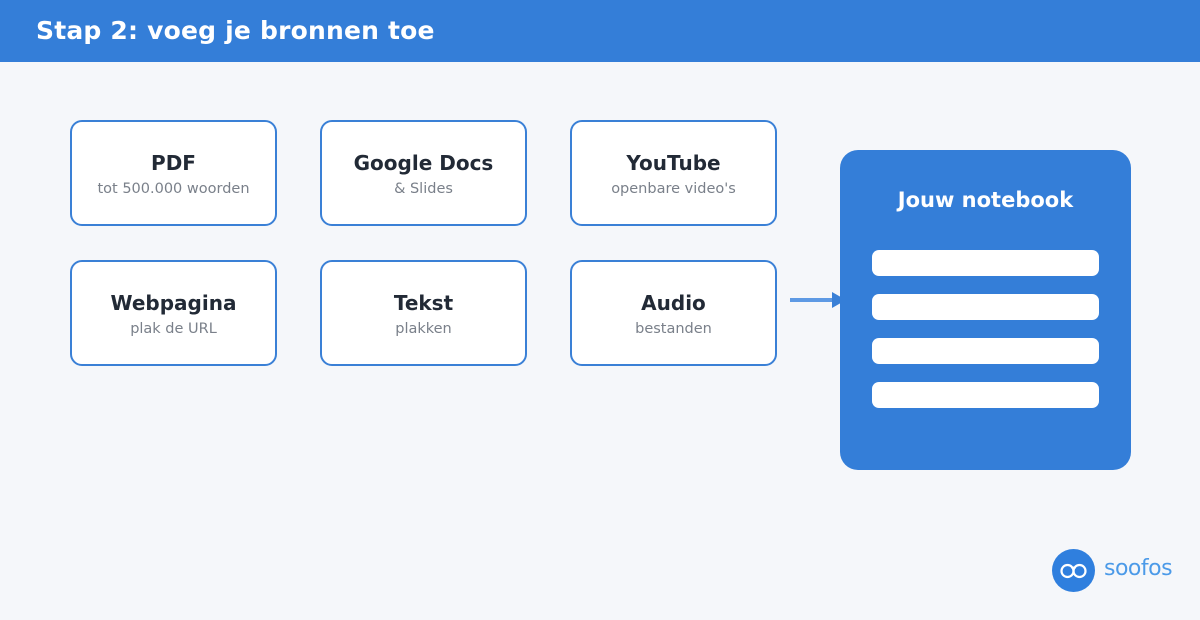  I want to click on source-subtitle: & Slides, so click(423, 189).